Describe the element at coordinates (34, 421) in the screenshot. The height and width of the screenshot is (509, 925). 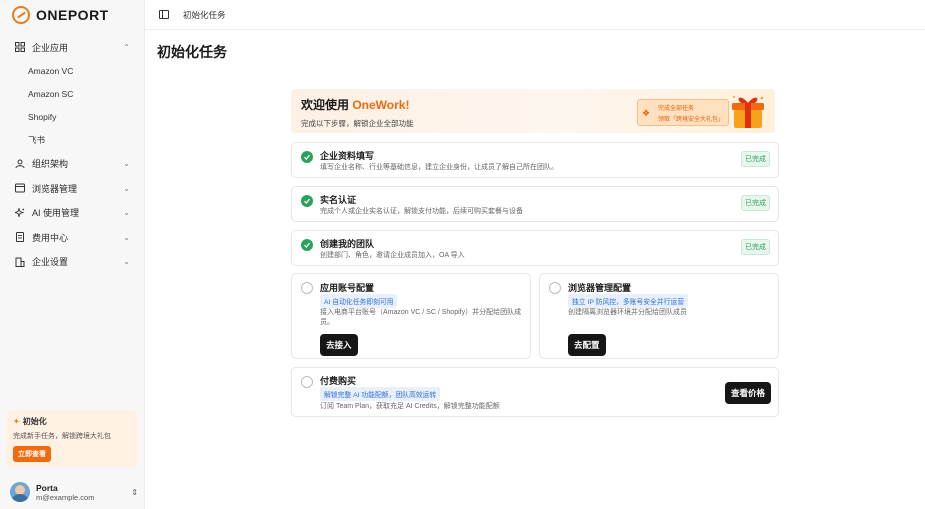
I see `promo-title: 初始化` at that location.